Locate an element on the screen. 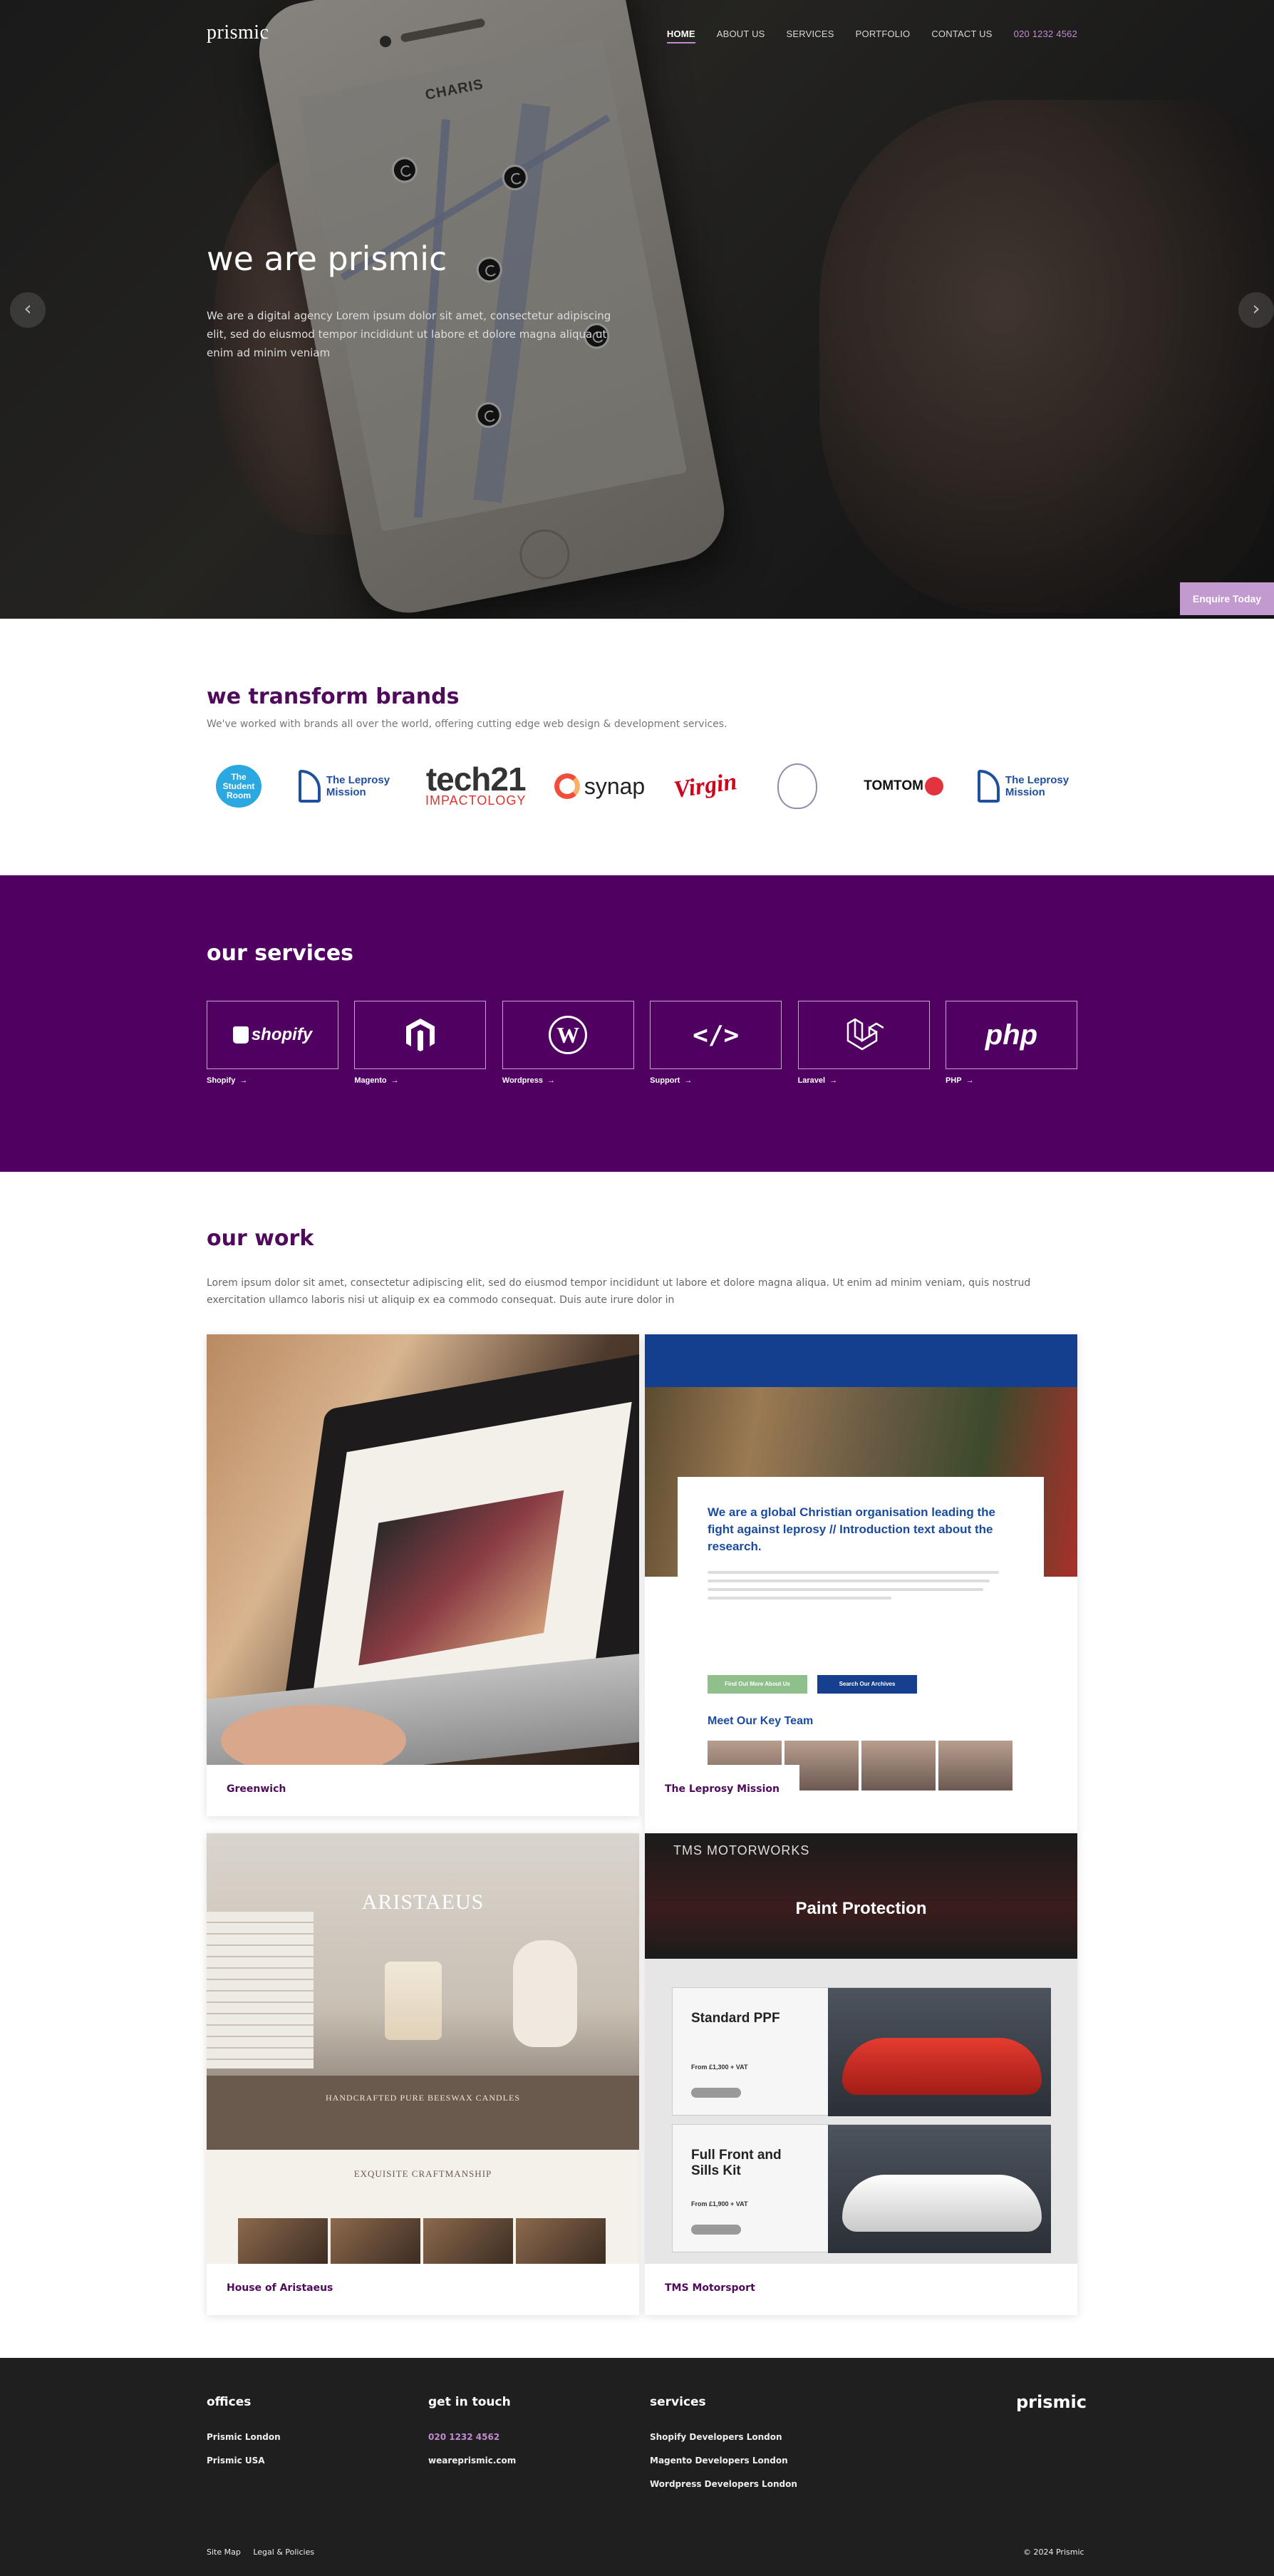 The image size is (1274, 2576). legal-policies-link: Legal & Policies is located at coordinates (284, 2552).